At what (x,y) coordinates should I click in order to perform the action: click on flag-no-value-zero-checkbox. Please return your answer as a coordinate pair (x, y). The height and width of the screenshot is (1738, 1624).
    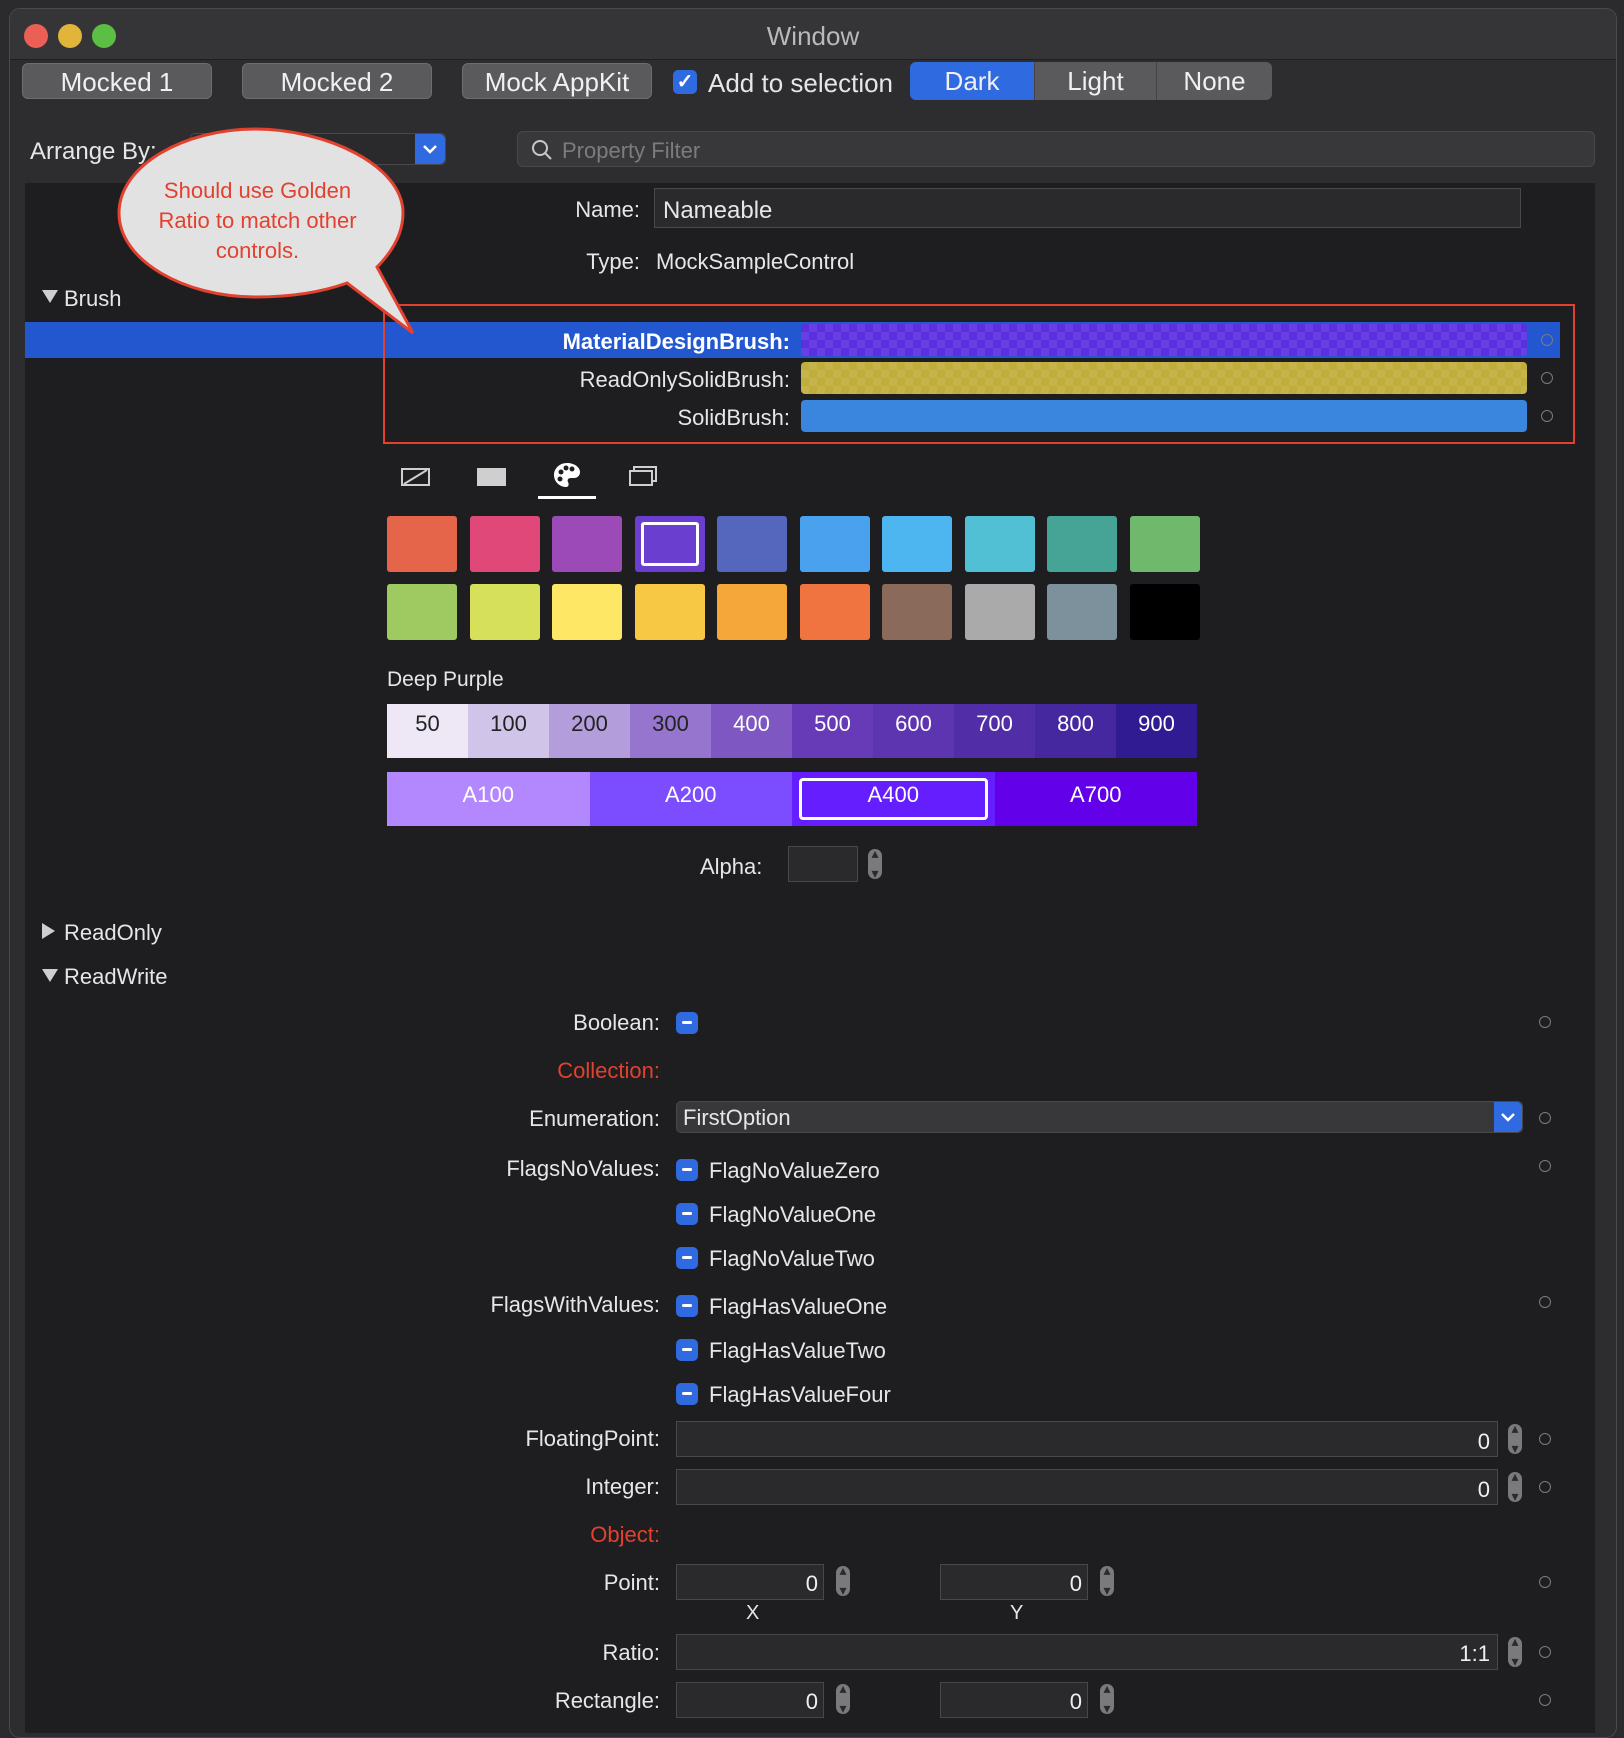
    Looking at the image, I should click on (687, 1170).